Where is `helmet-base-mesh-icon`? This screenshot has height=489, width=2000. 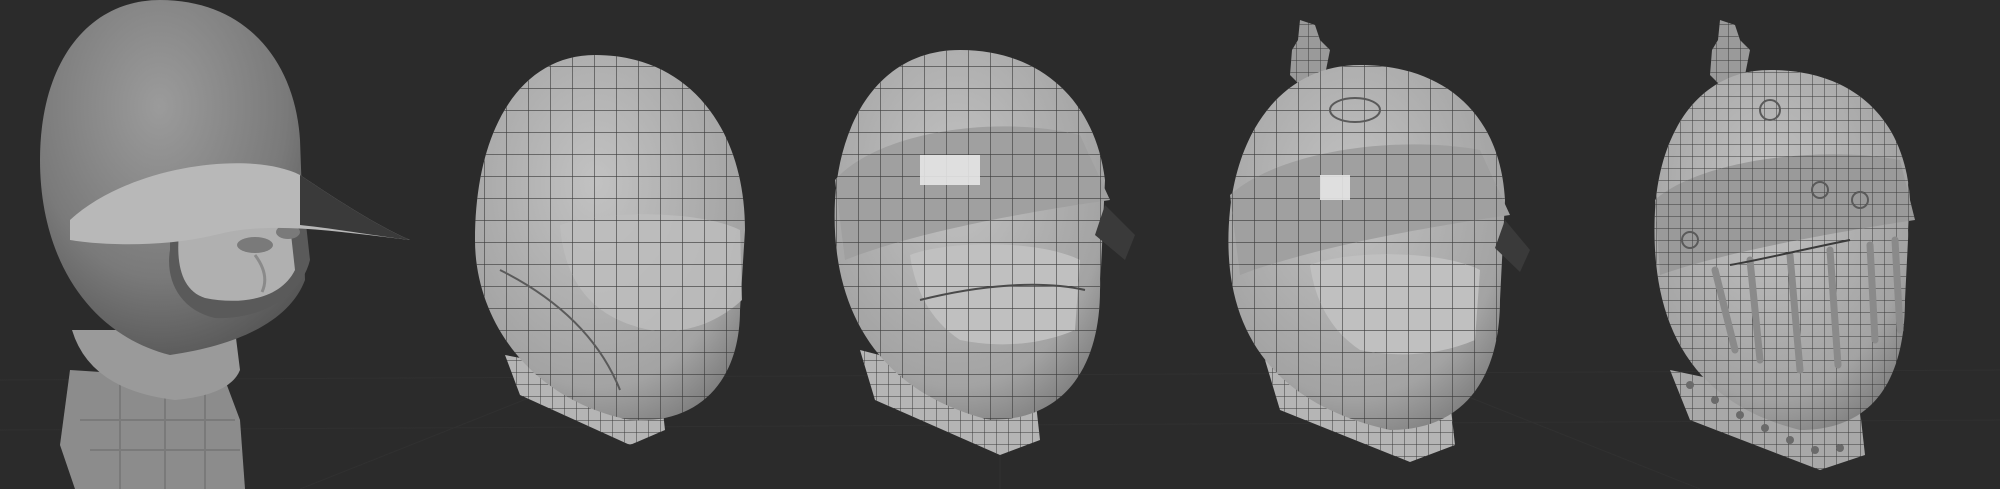
helmet-base-mesh-icon is located at coordinates (610, 250).